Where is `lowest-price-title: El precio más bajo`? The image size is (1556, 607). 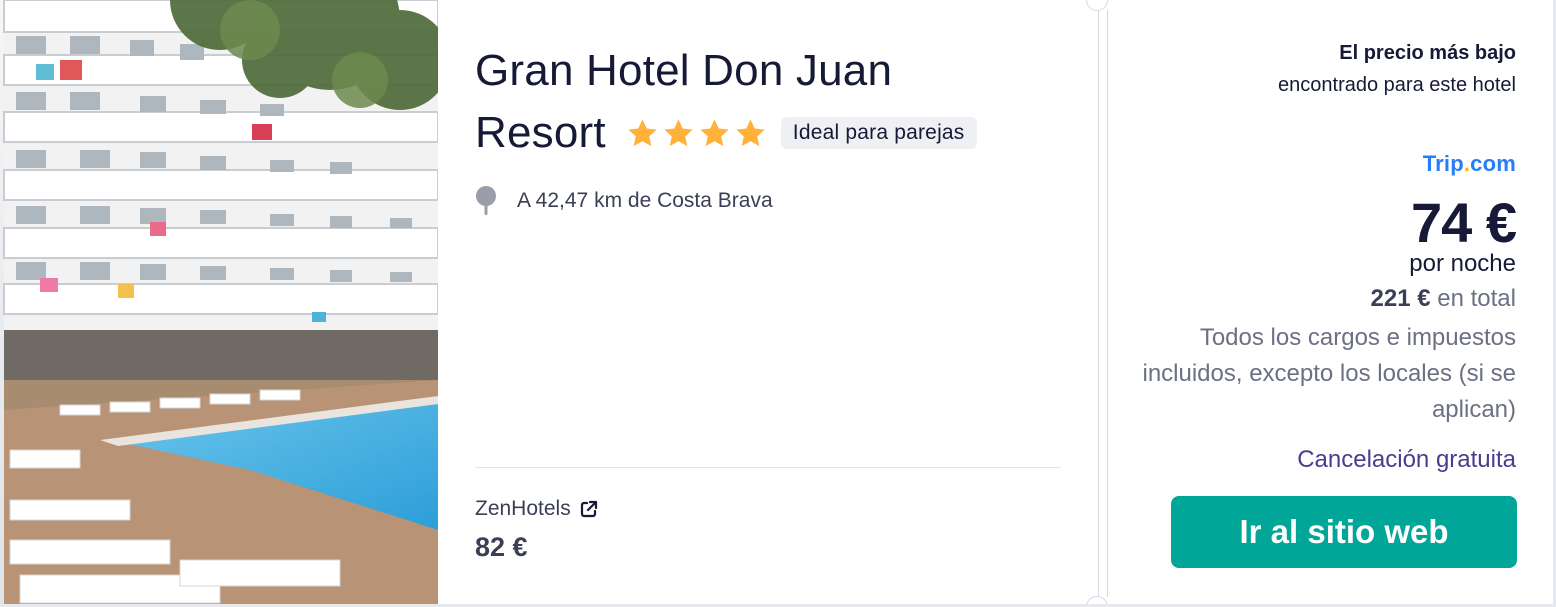 lowest-price-title: El precio más bajo is located at coordinates (1427, 53).